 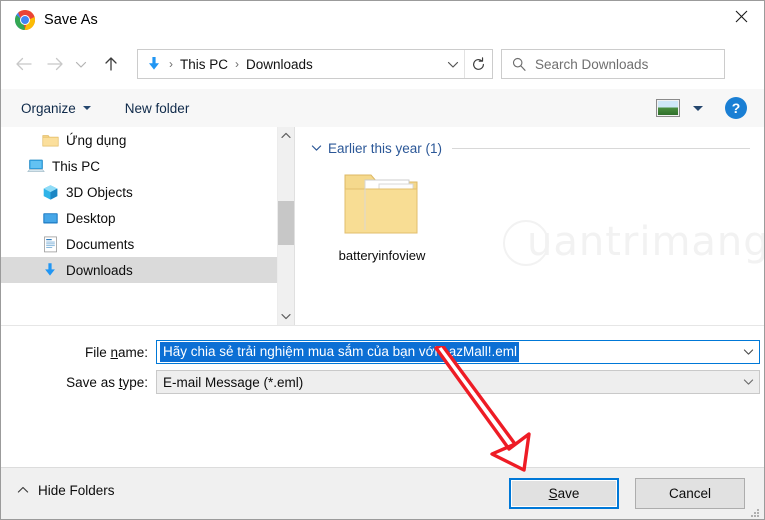 What do you see at coordinates (698, 108) in the screenshot?
I see `view-options-chevron-down-icon` at bounding box center [698, 108].